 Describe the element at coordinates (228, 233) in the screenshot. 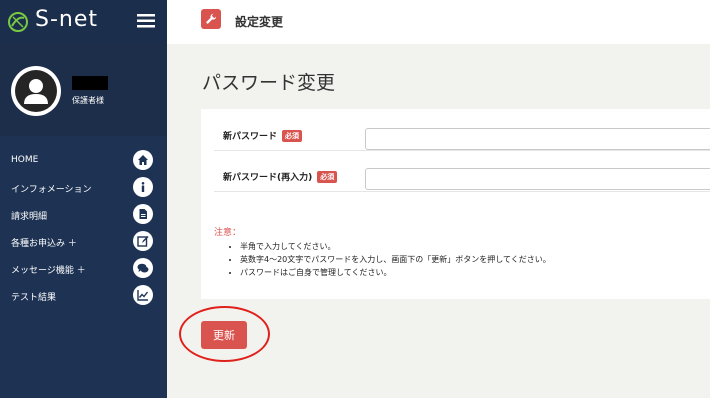

I see `notes-title: 注意：` at that location.